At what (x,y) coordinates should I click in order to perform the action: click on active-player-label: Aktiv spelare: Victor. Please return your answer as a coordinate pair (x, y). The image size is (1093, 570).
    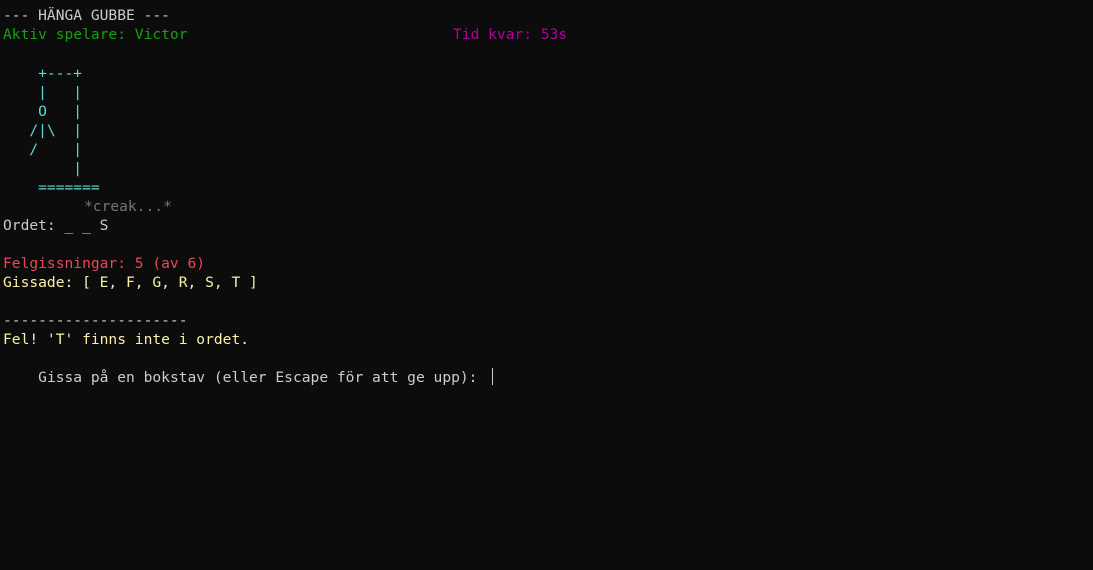
    Looking at the image, I should click on (95, 34).